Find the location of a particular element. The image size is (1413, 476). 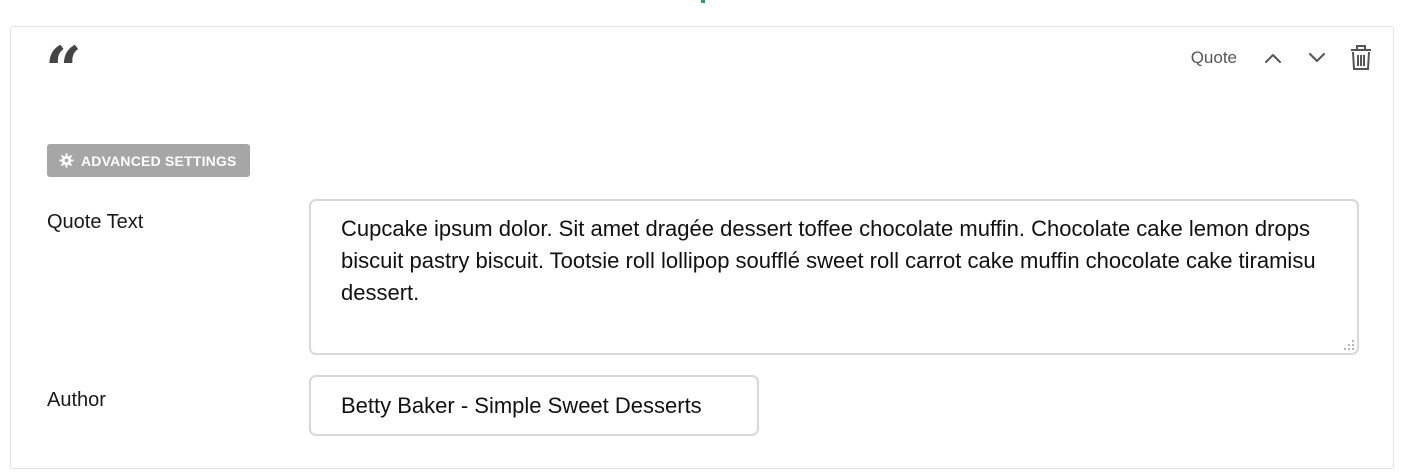

gear-icon is located at coordinates (66, 160).